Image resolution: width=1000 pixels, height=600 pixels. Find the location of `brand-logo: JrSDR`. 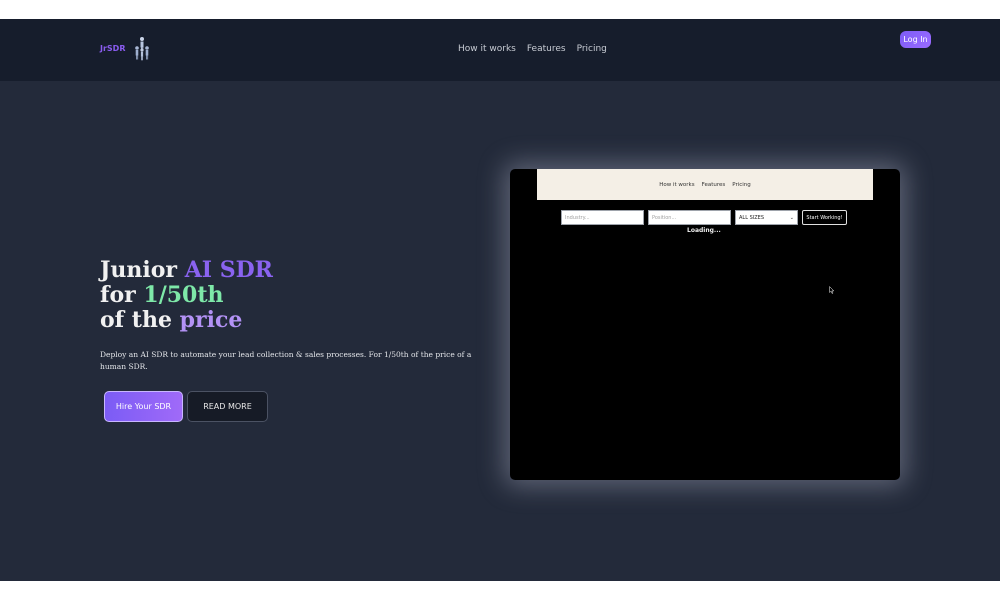

brand-logo: JrSDR is located at coordinates (125, 48).